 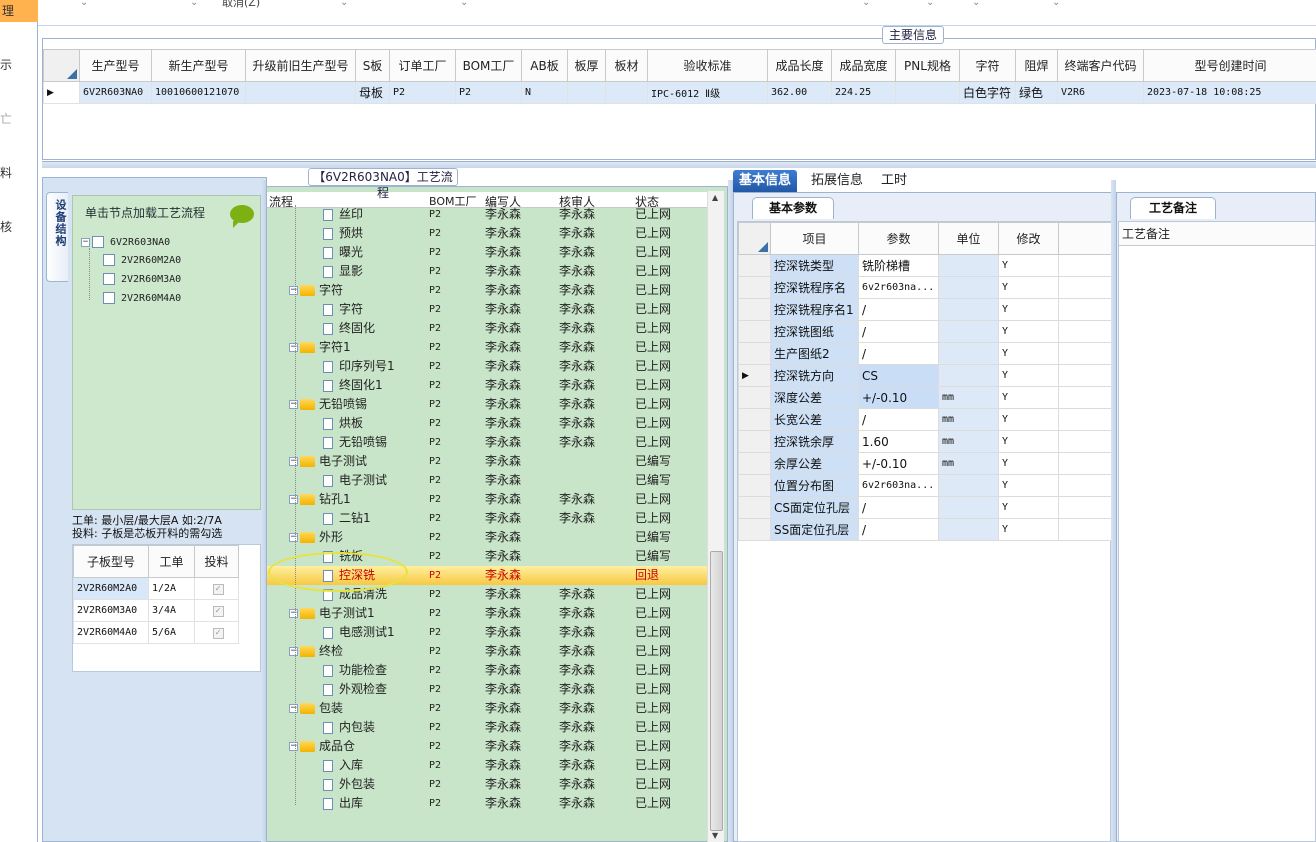 What do you see at coordinates (198, 92) in the screenshot?
I see `table-cell: 10010600121070` at bounding box center [198, 92].